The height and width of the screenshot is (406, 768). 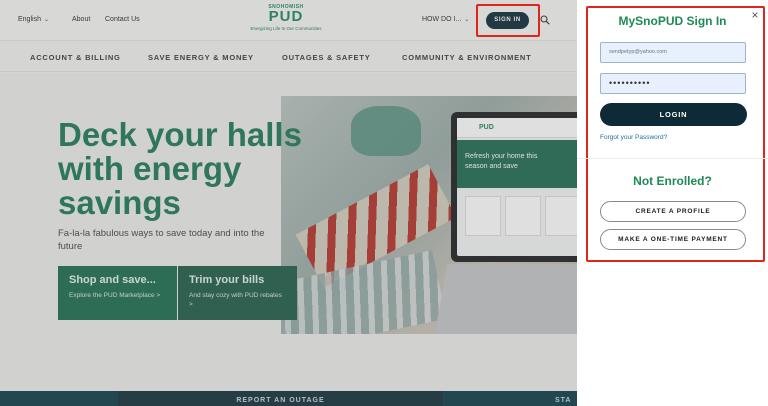 What do you see at coordinates (638, 52) in the screenshot?
I see `email-value: sendpetyp@yahoo.com` at bounding box center [638, 52].